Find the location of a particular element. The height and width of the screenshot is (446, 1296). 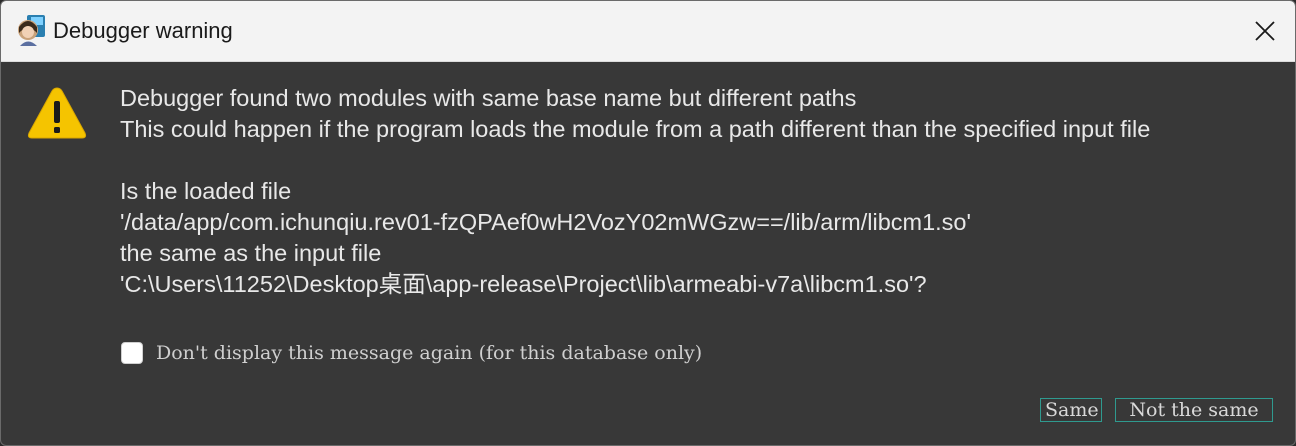

title-bar: Debugger warning is located at coordinates (648, 31).